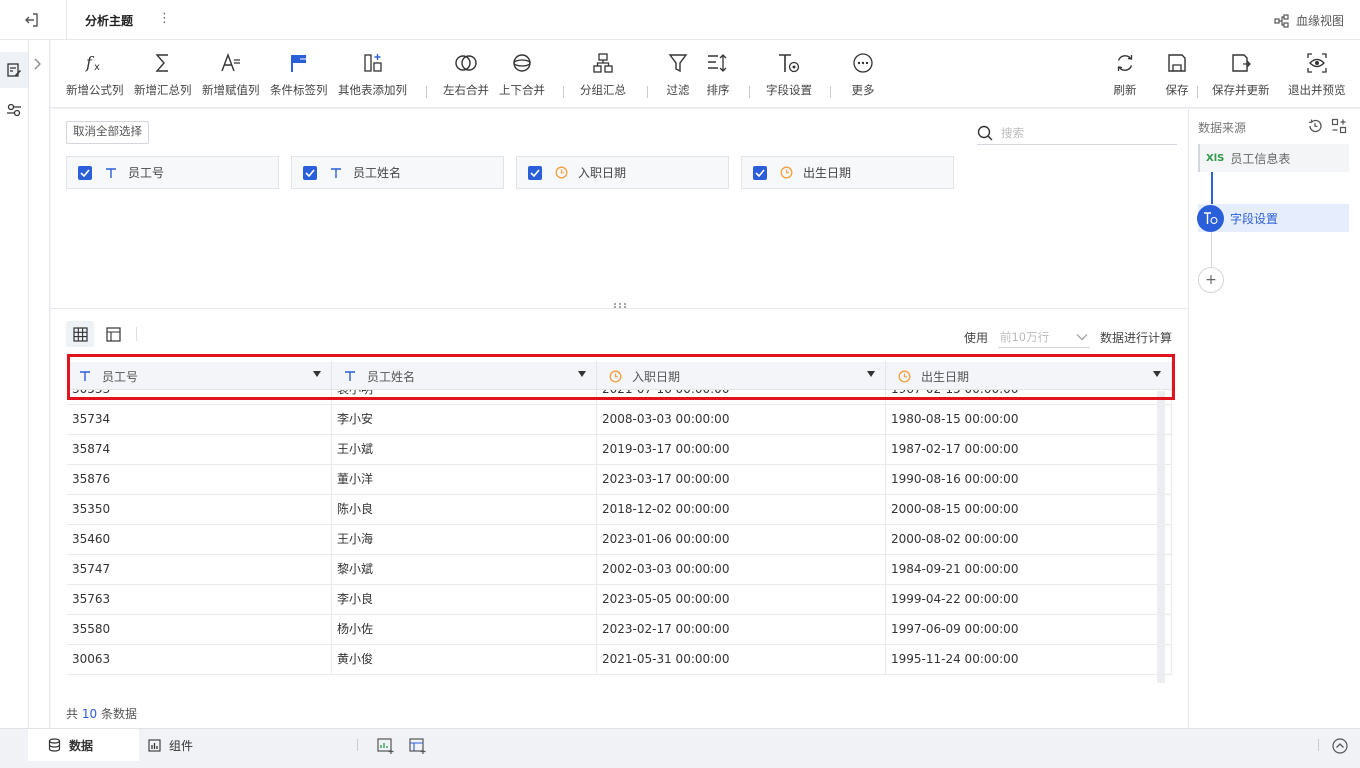 The width and height of the screenshot is (1360, 768). Describe the element at coordinates (199, 397) in the screenshot. I see `cell: 30533` at that location.